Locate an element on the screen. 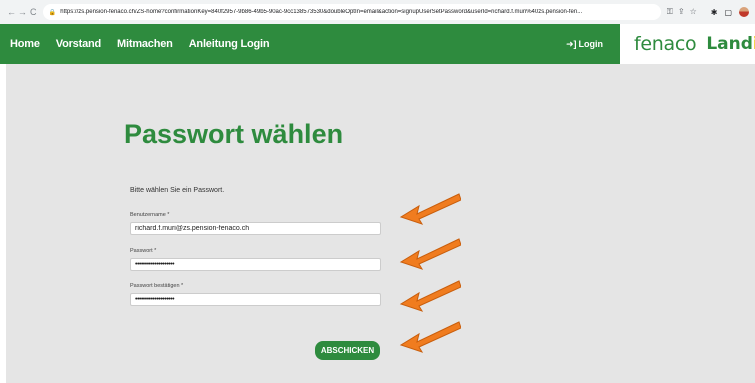 The image size is (755, 383). arrow-annotation-confirm is located at coordinates (430, 296).